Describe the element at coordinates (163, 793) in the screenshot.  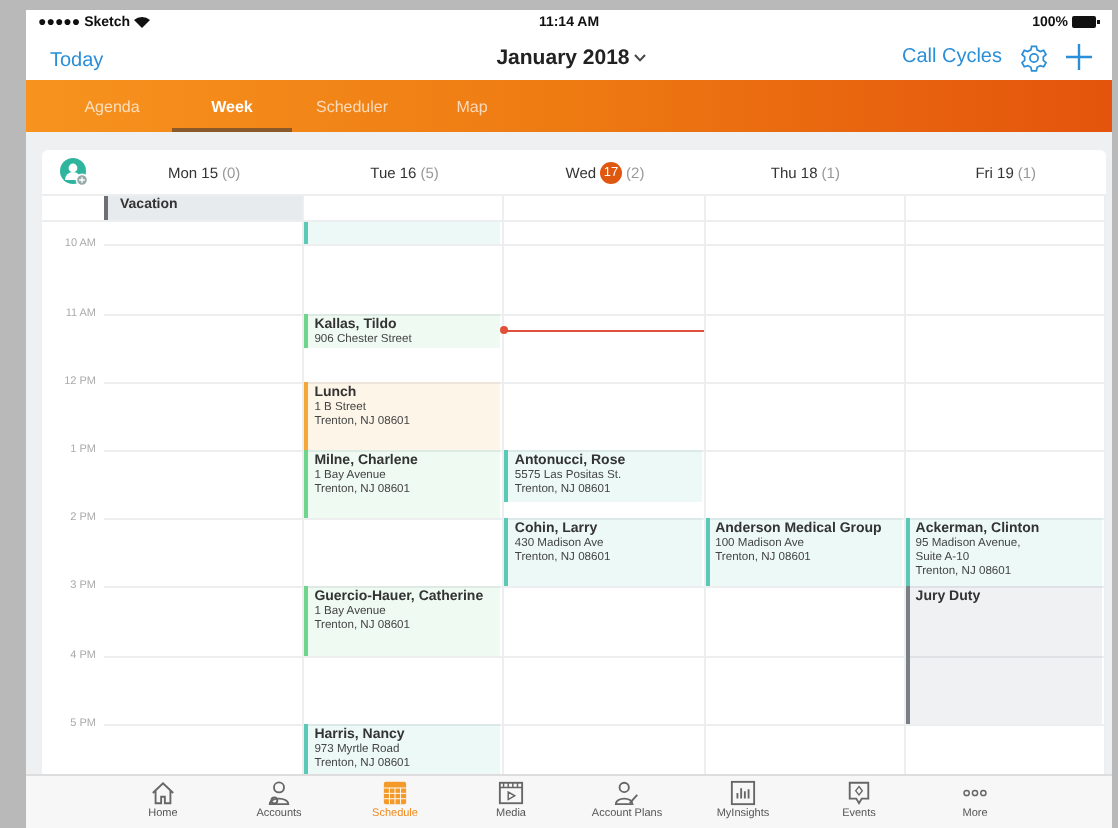
I see `home-icon` at that location.